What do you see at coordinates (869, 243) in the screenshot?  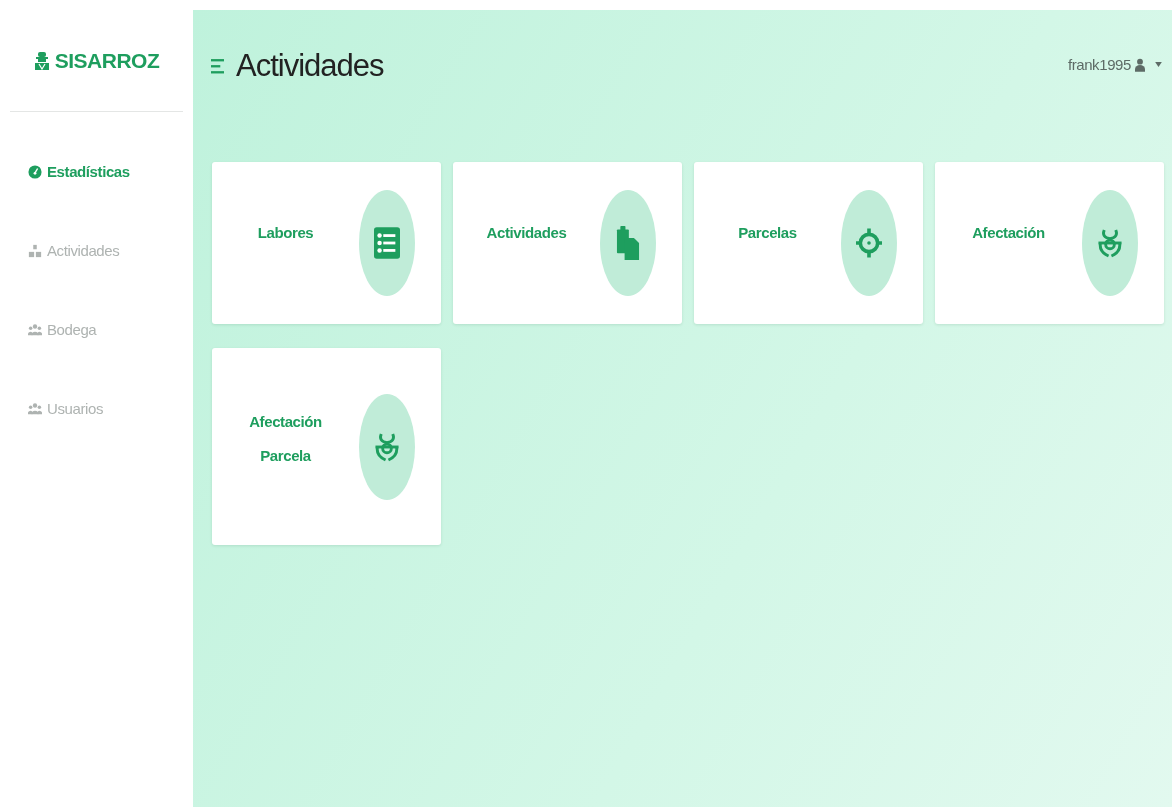 I see `crosshair-icon` at bounding box center [869, 243].